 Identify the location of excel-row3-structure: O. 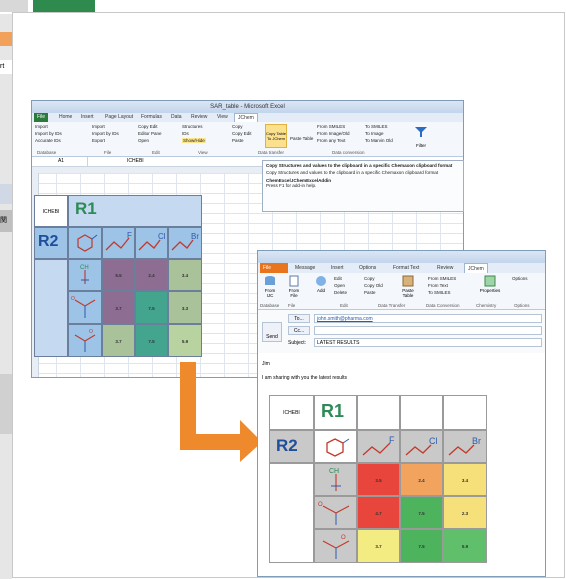
(85, 340).